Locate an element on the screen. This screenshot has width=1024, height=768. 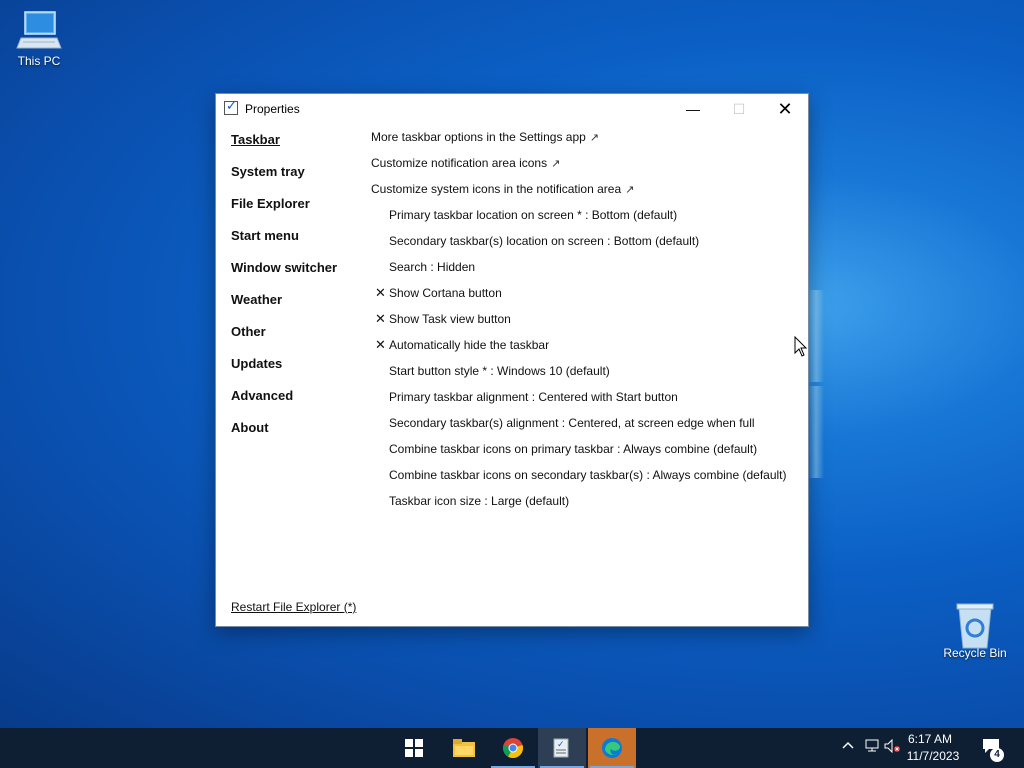
recycle-bin-icon is located at coordinates (975, 624).